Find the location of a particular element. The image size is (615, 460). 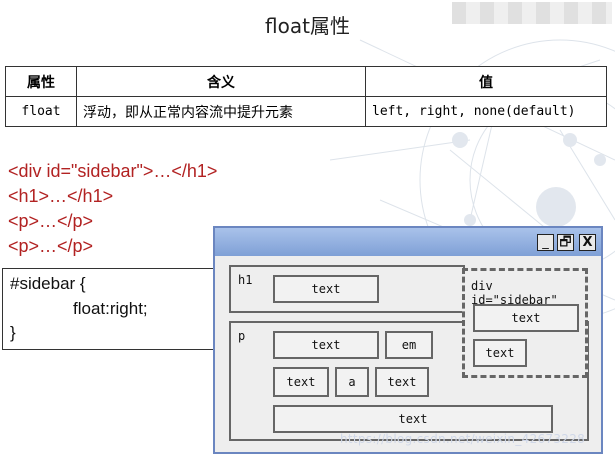

h1-panel: h1 text is located at coordinates (347, 289).